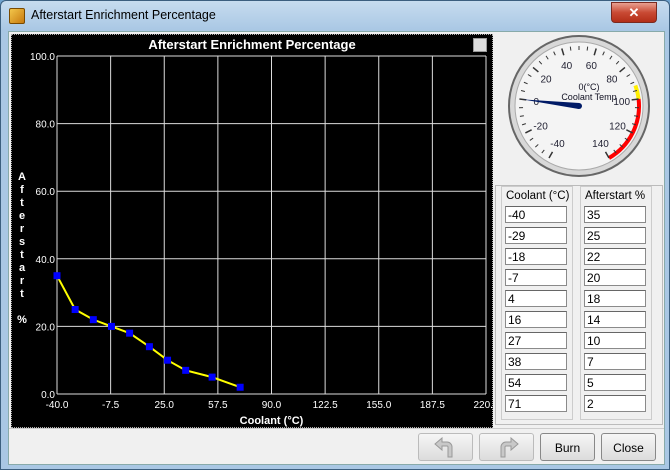 The width and height of the screenshot is (670, 470). What do you see at coordinates (325, 405) in the screenshot?
I see `x-tick-label: 122.5` at bounding box center [325, 405].